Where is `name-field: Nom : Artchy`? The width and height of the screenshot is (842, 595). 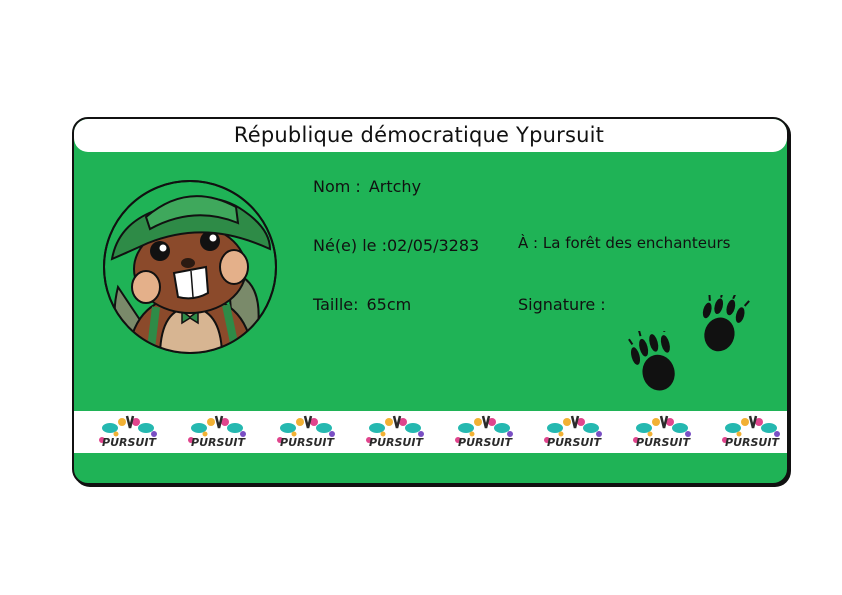
name-field: Nom : Artchy is located at coordinates (367, 186).